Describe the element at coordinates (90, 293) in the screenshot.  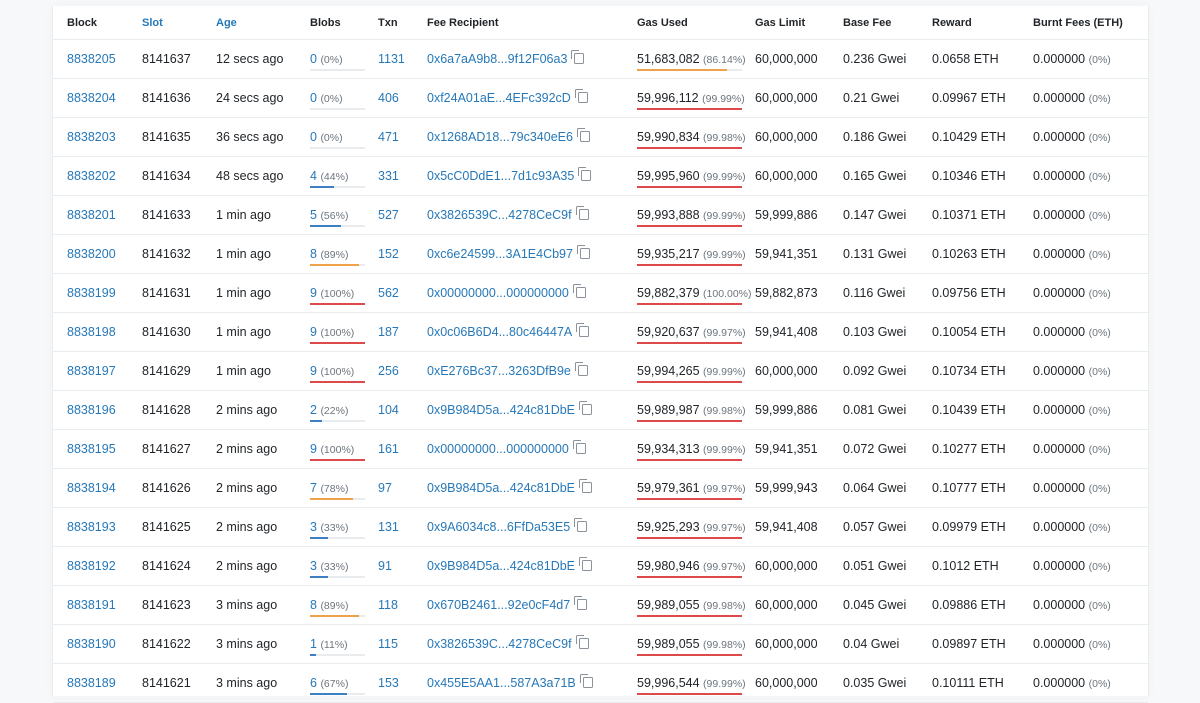
I see `block-number-link: 8838199` at that location.